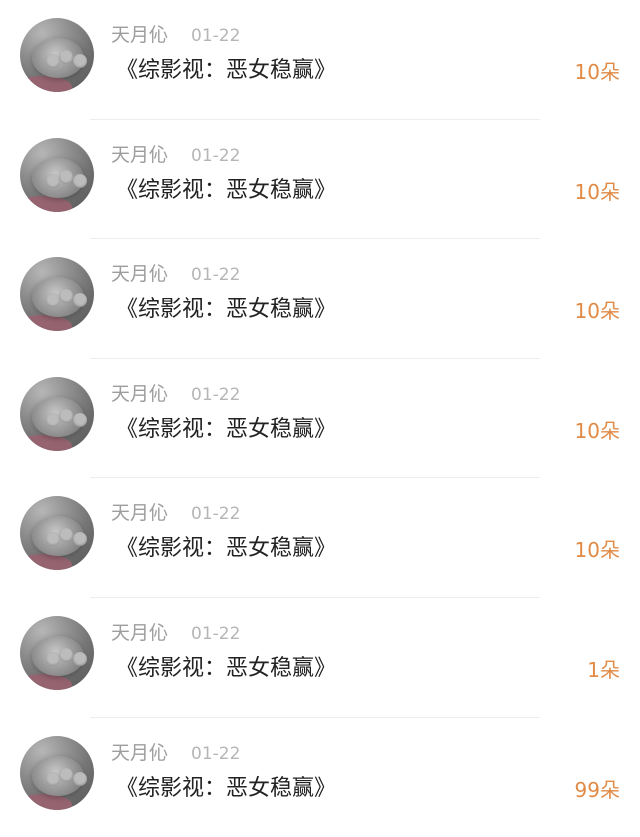  I want to click on gift-amount: 99朵, so click(597, 789).